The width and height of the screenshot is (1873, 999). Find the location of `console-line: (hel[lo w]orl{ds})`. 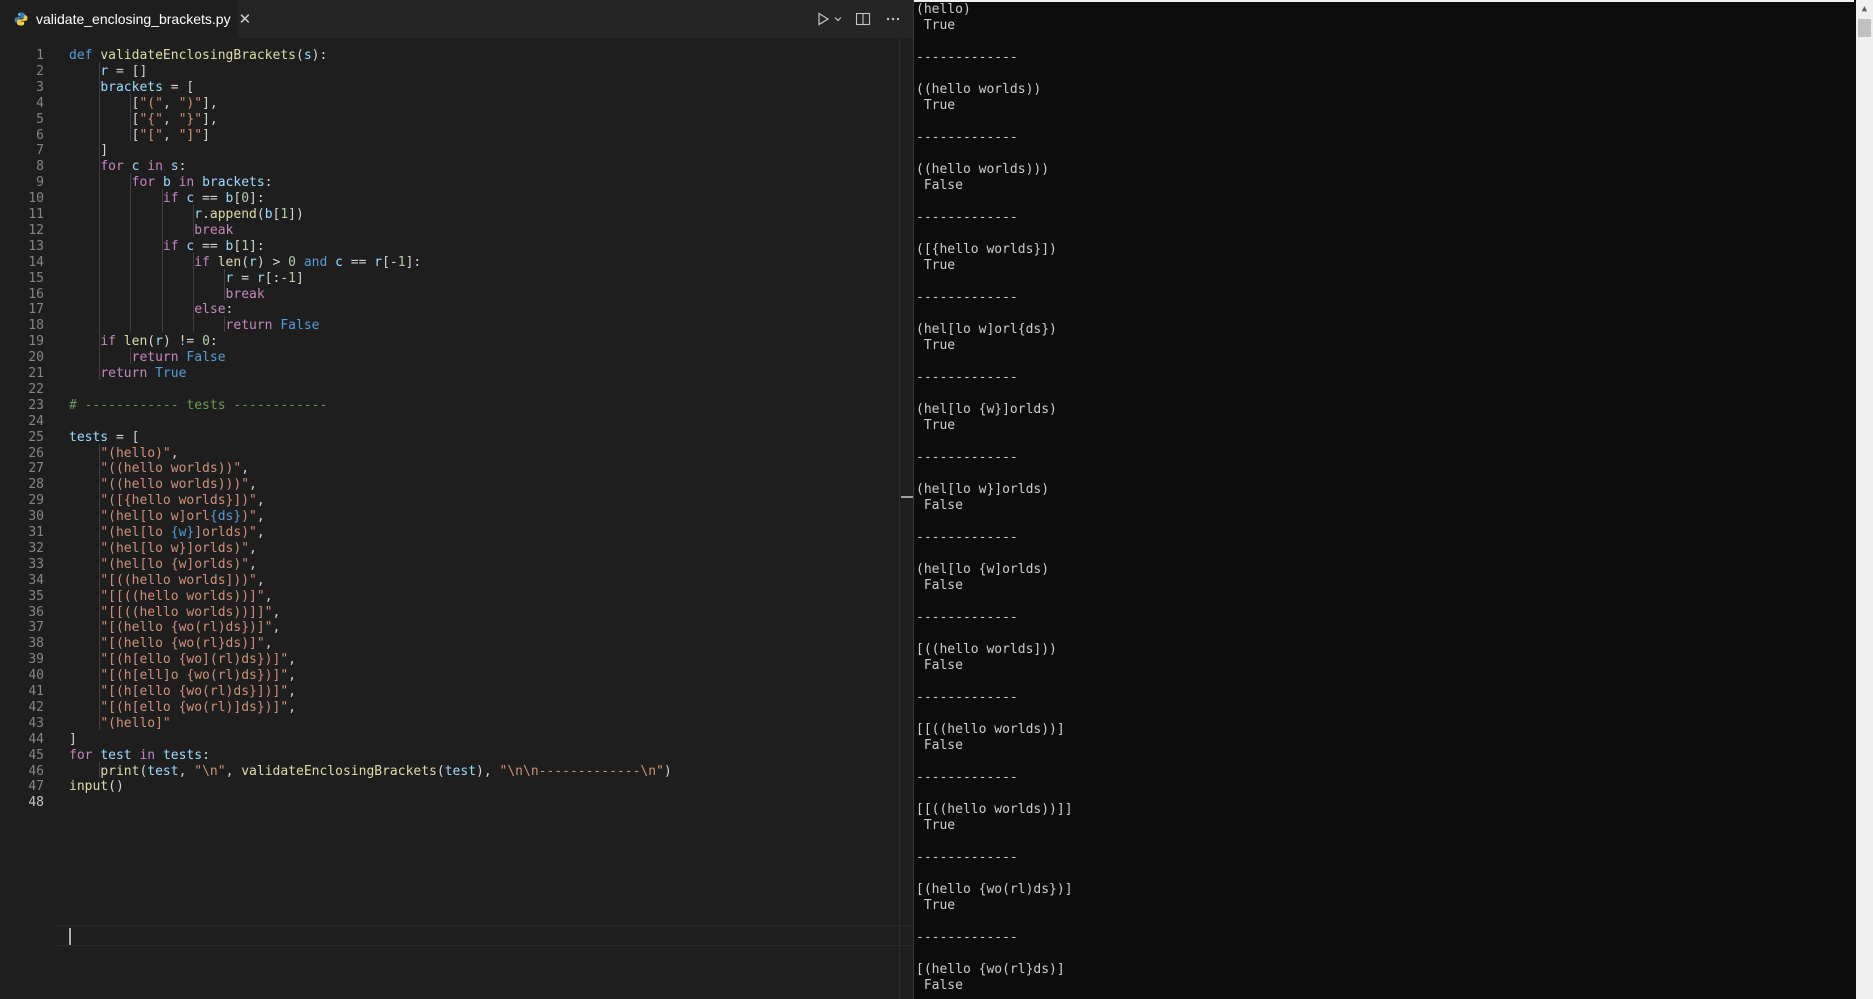

console-line: (hel[lo w]orl{ds}) is located at coordinates (986, 329).